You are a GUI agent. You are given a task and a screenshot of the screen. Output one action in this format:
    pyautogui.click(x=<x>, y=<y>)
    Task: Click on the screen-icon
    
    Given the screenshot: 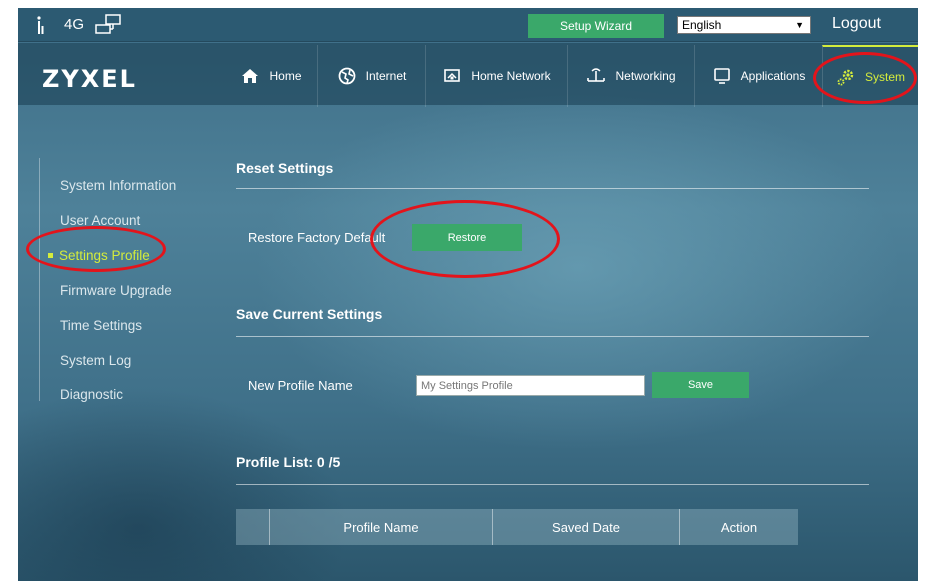 What is the action you would take?
    pyautogui.click(x=721, y=76)
    